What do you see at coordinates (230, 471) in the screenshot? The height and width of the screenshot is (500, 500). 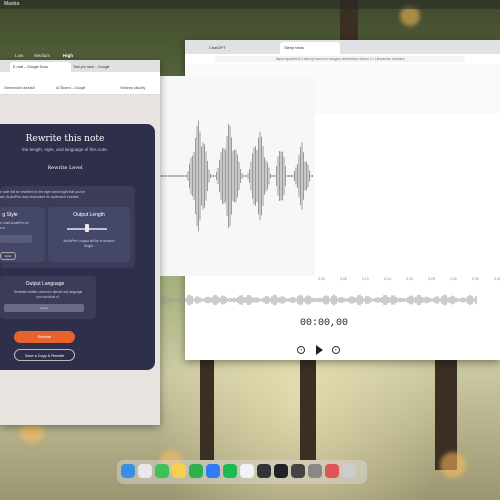 I see `spotify-icon` at bounding box center [230, 471].